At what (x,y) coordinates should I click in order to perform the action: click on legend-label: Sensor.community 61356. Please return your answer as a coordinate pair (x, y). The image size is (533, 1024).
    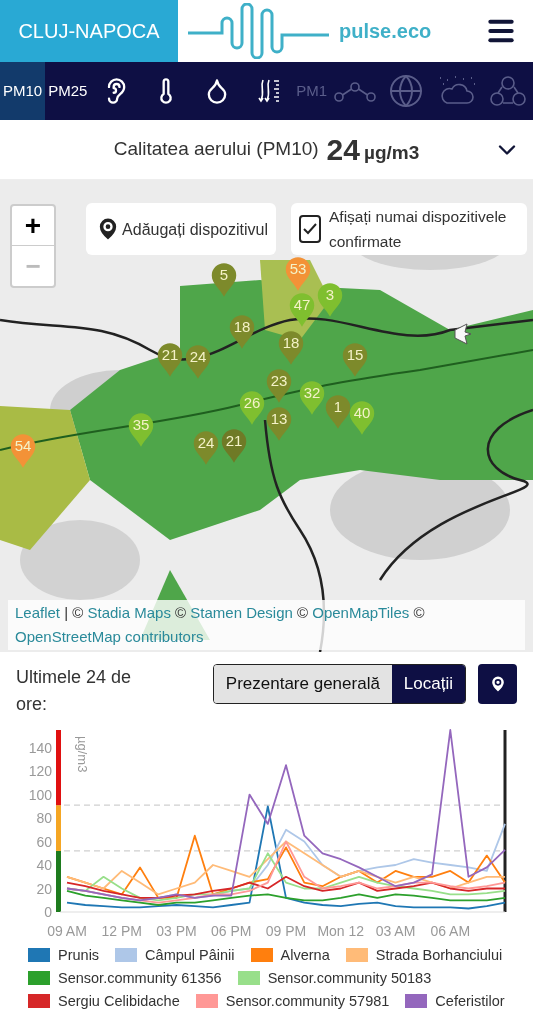
    Looking at the image, I should click on (140, 978).